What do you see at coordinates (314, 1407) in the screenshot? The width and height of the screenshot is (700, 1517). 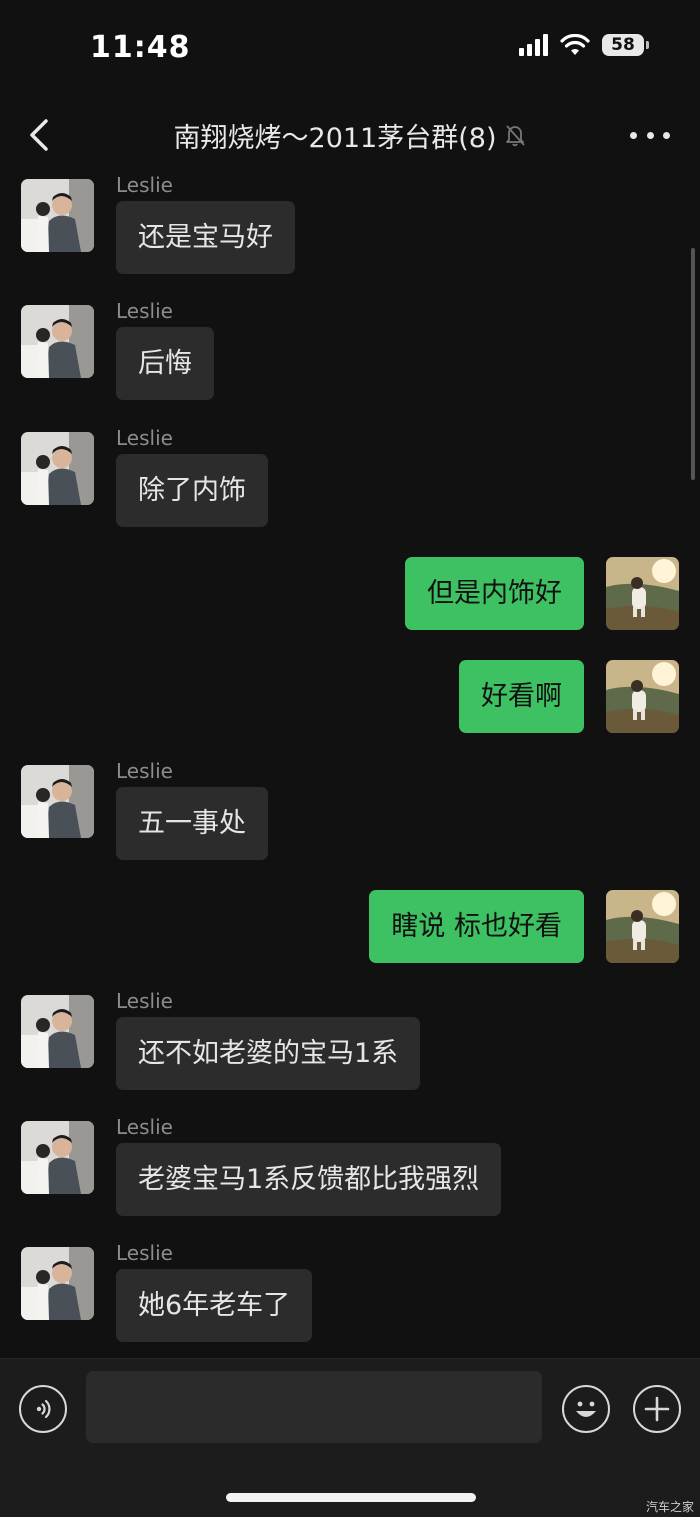 I see `message-input` at bounding box center [314, 1407].